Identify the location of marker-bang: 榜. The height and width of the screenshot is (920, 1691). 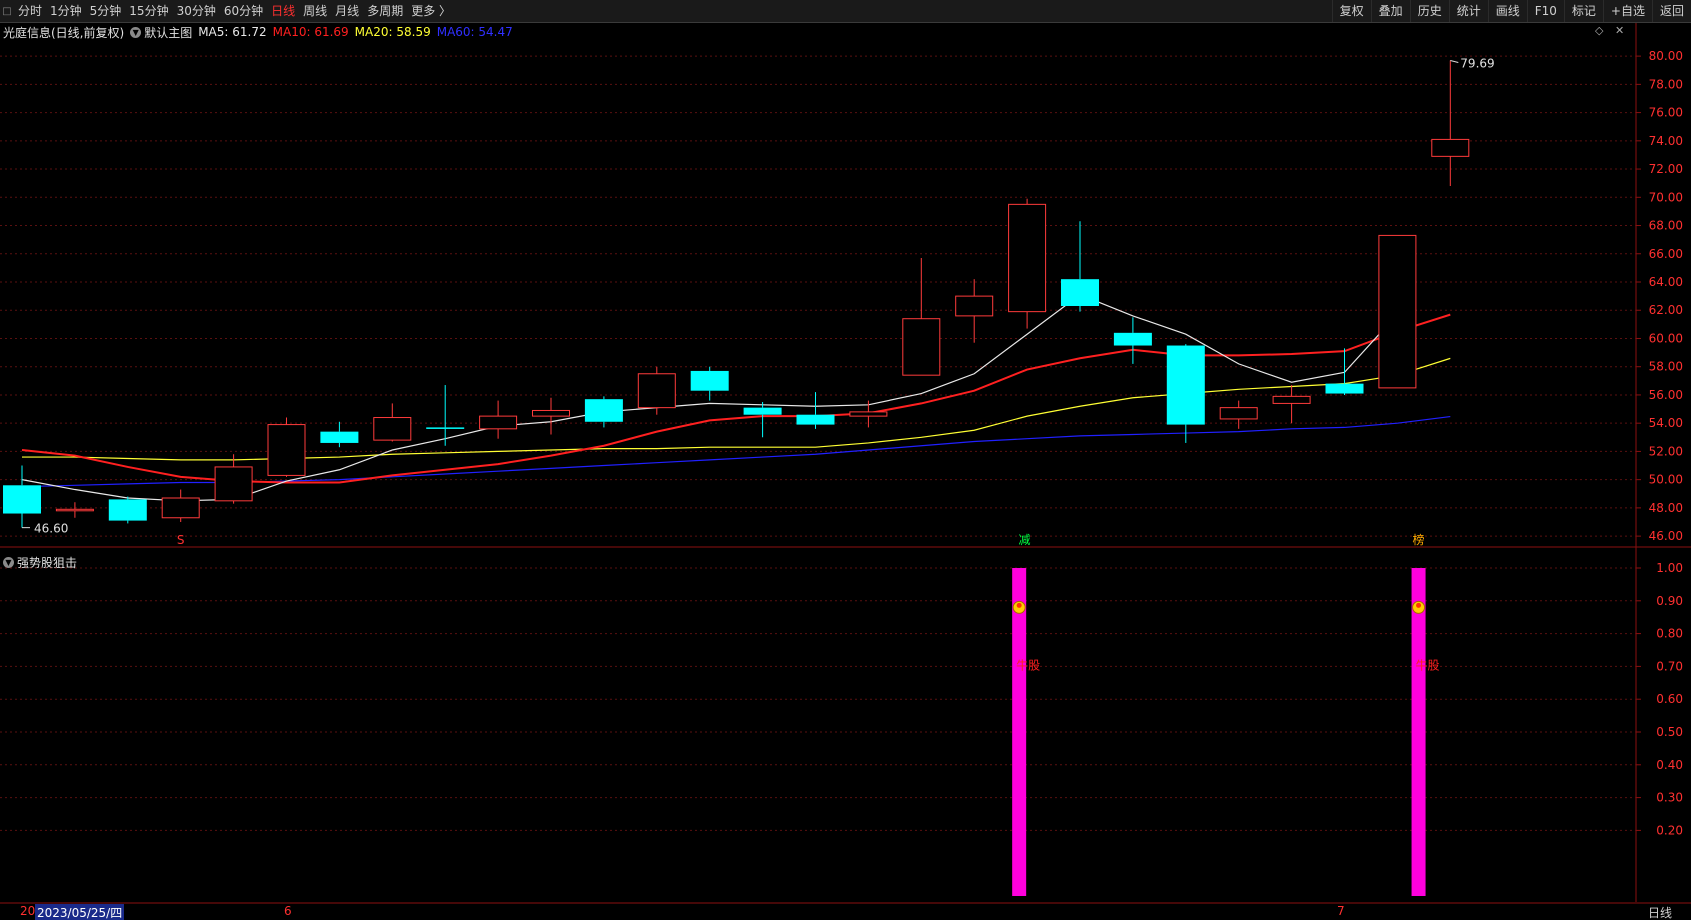
(1419, 539).